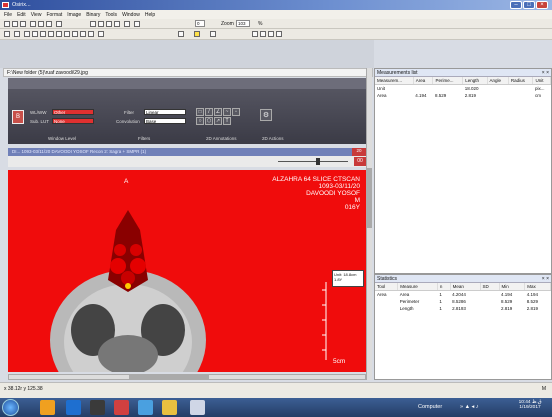  I want to click on menu-image: Image, so click(74, 15).